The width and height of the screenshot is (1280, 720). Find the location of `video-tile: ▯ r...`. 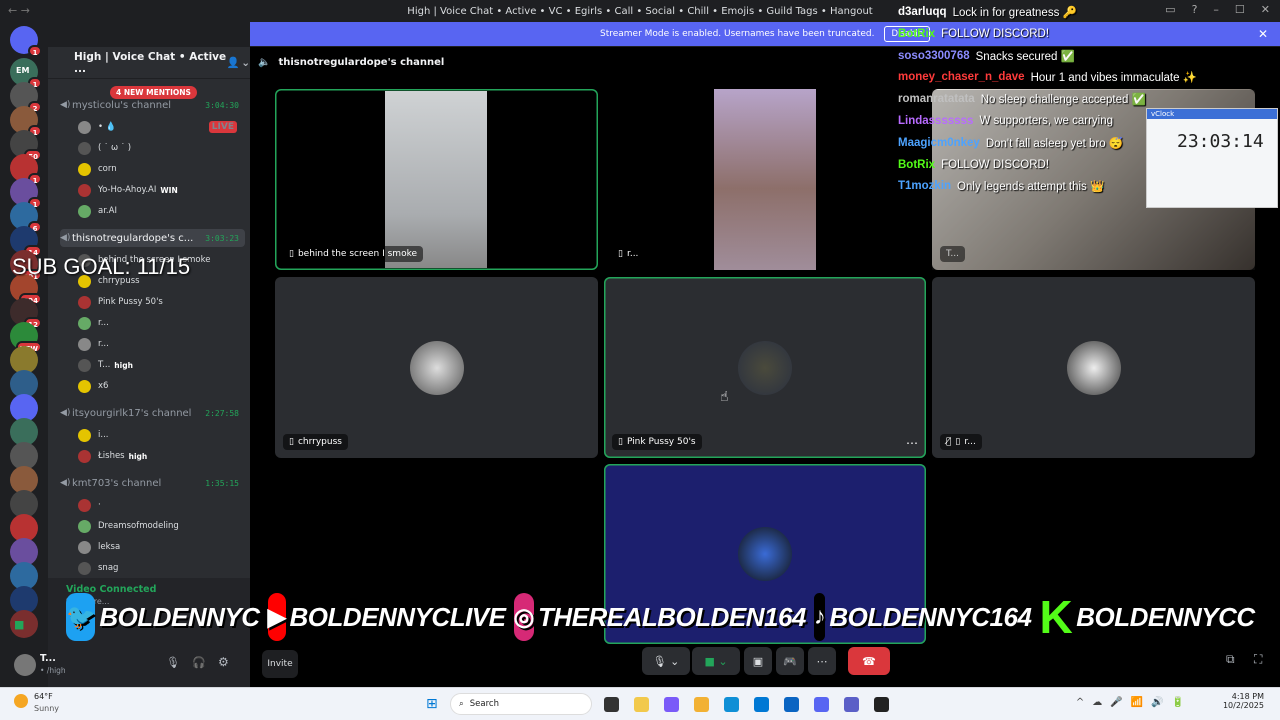

video-tile: ▯ r... is located at coordinates (765, 179).